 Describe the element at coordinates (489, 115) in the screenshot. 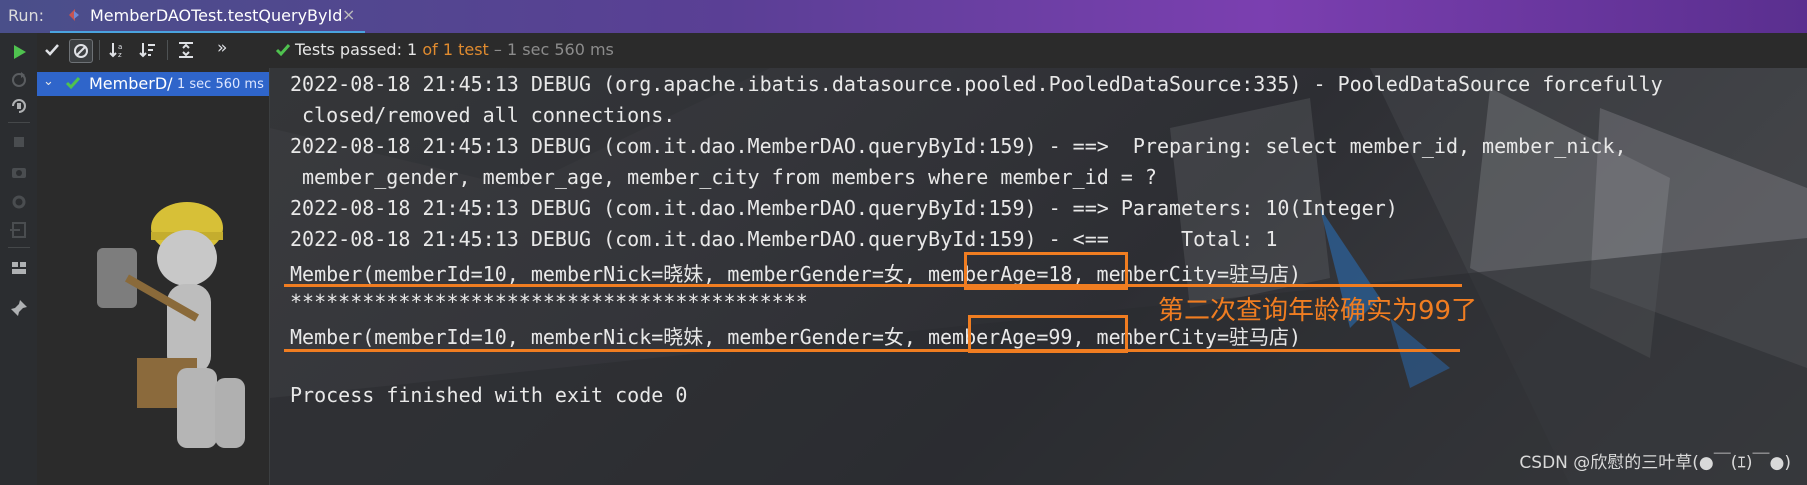

I see `console-line: closed/removed all connections.` at that location.